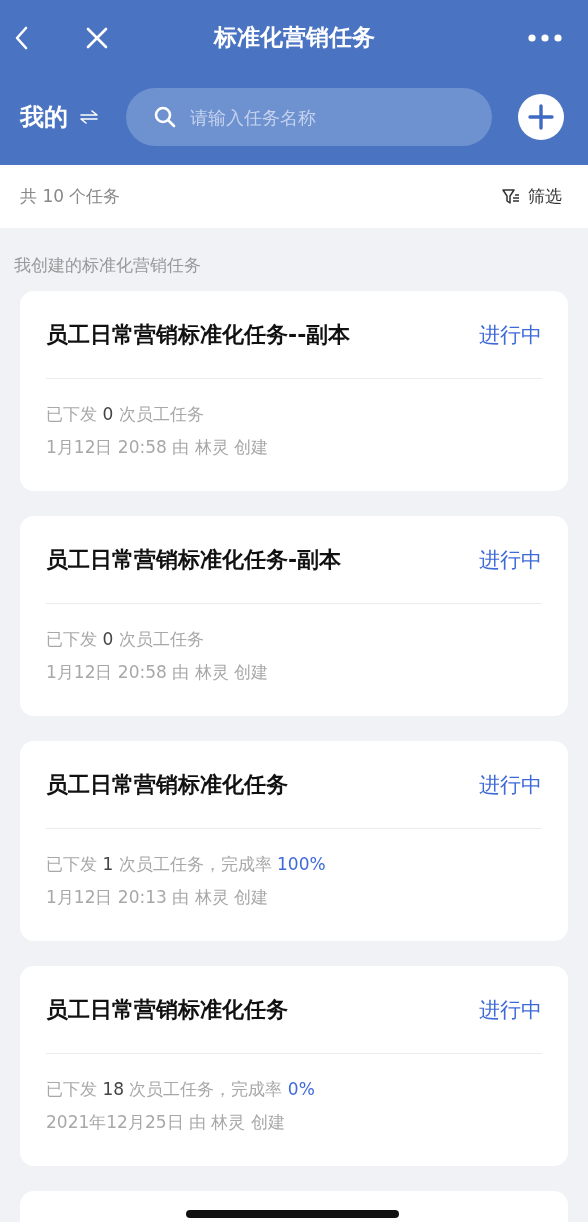 This screenshot has width=588, height=1222. What do you see at coordinates (21, 37) in the screenshot?
I see `back-icon` at bounding box center [21, 37].